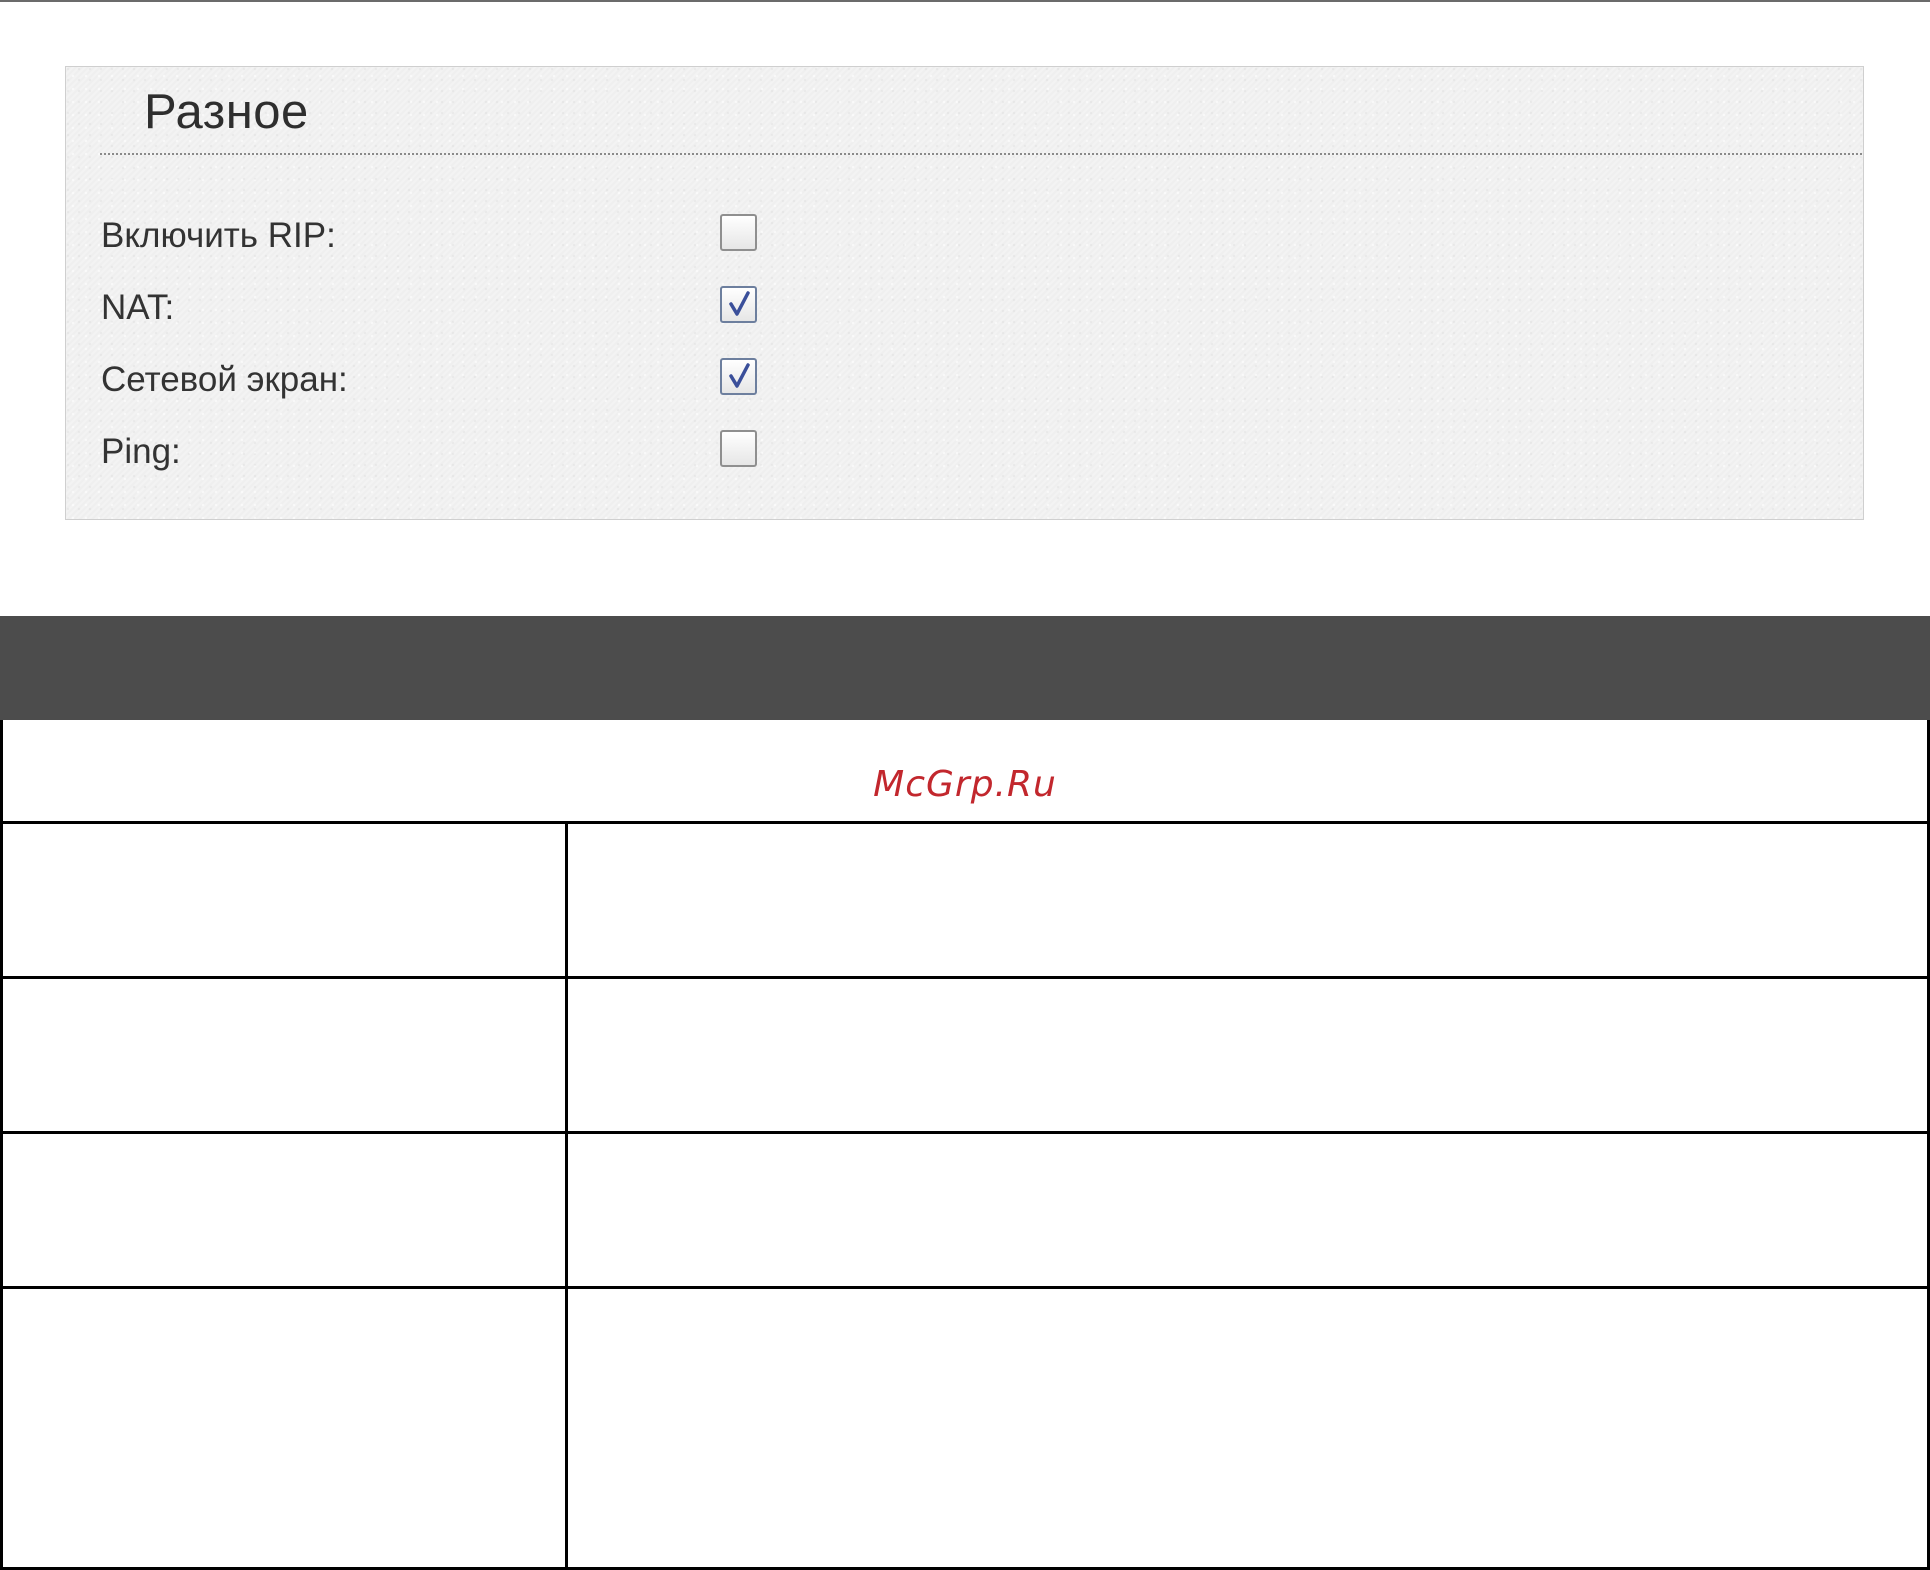  Describe the element at coordinates (965, 1) in the screenshot. I see `top-rule` at that location.